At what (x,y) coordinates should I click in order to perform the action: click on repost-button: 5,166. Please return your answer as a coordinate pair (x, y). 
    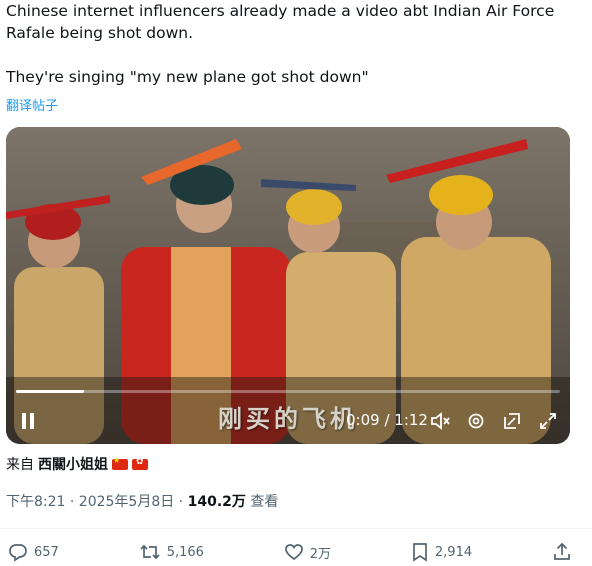
    Looking at the image, I should click on (171, 552).